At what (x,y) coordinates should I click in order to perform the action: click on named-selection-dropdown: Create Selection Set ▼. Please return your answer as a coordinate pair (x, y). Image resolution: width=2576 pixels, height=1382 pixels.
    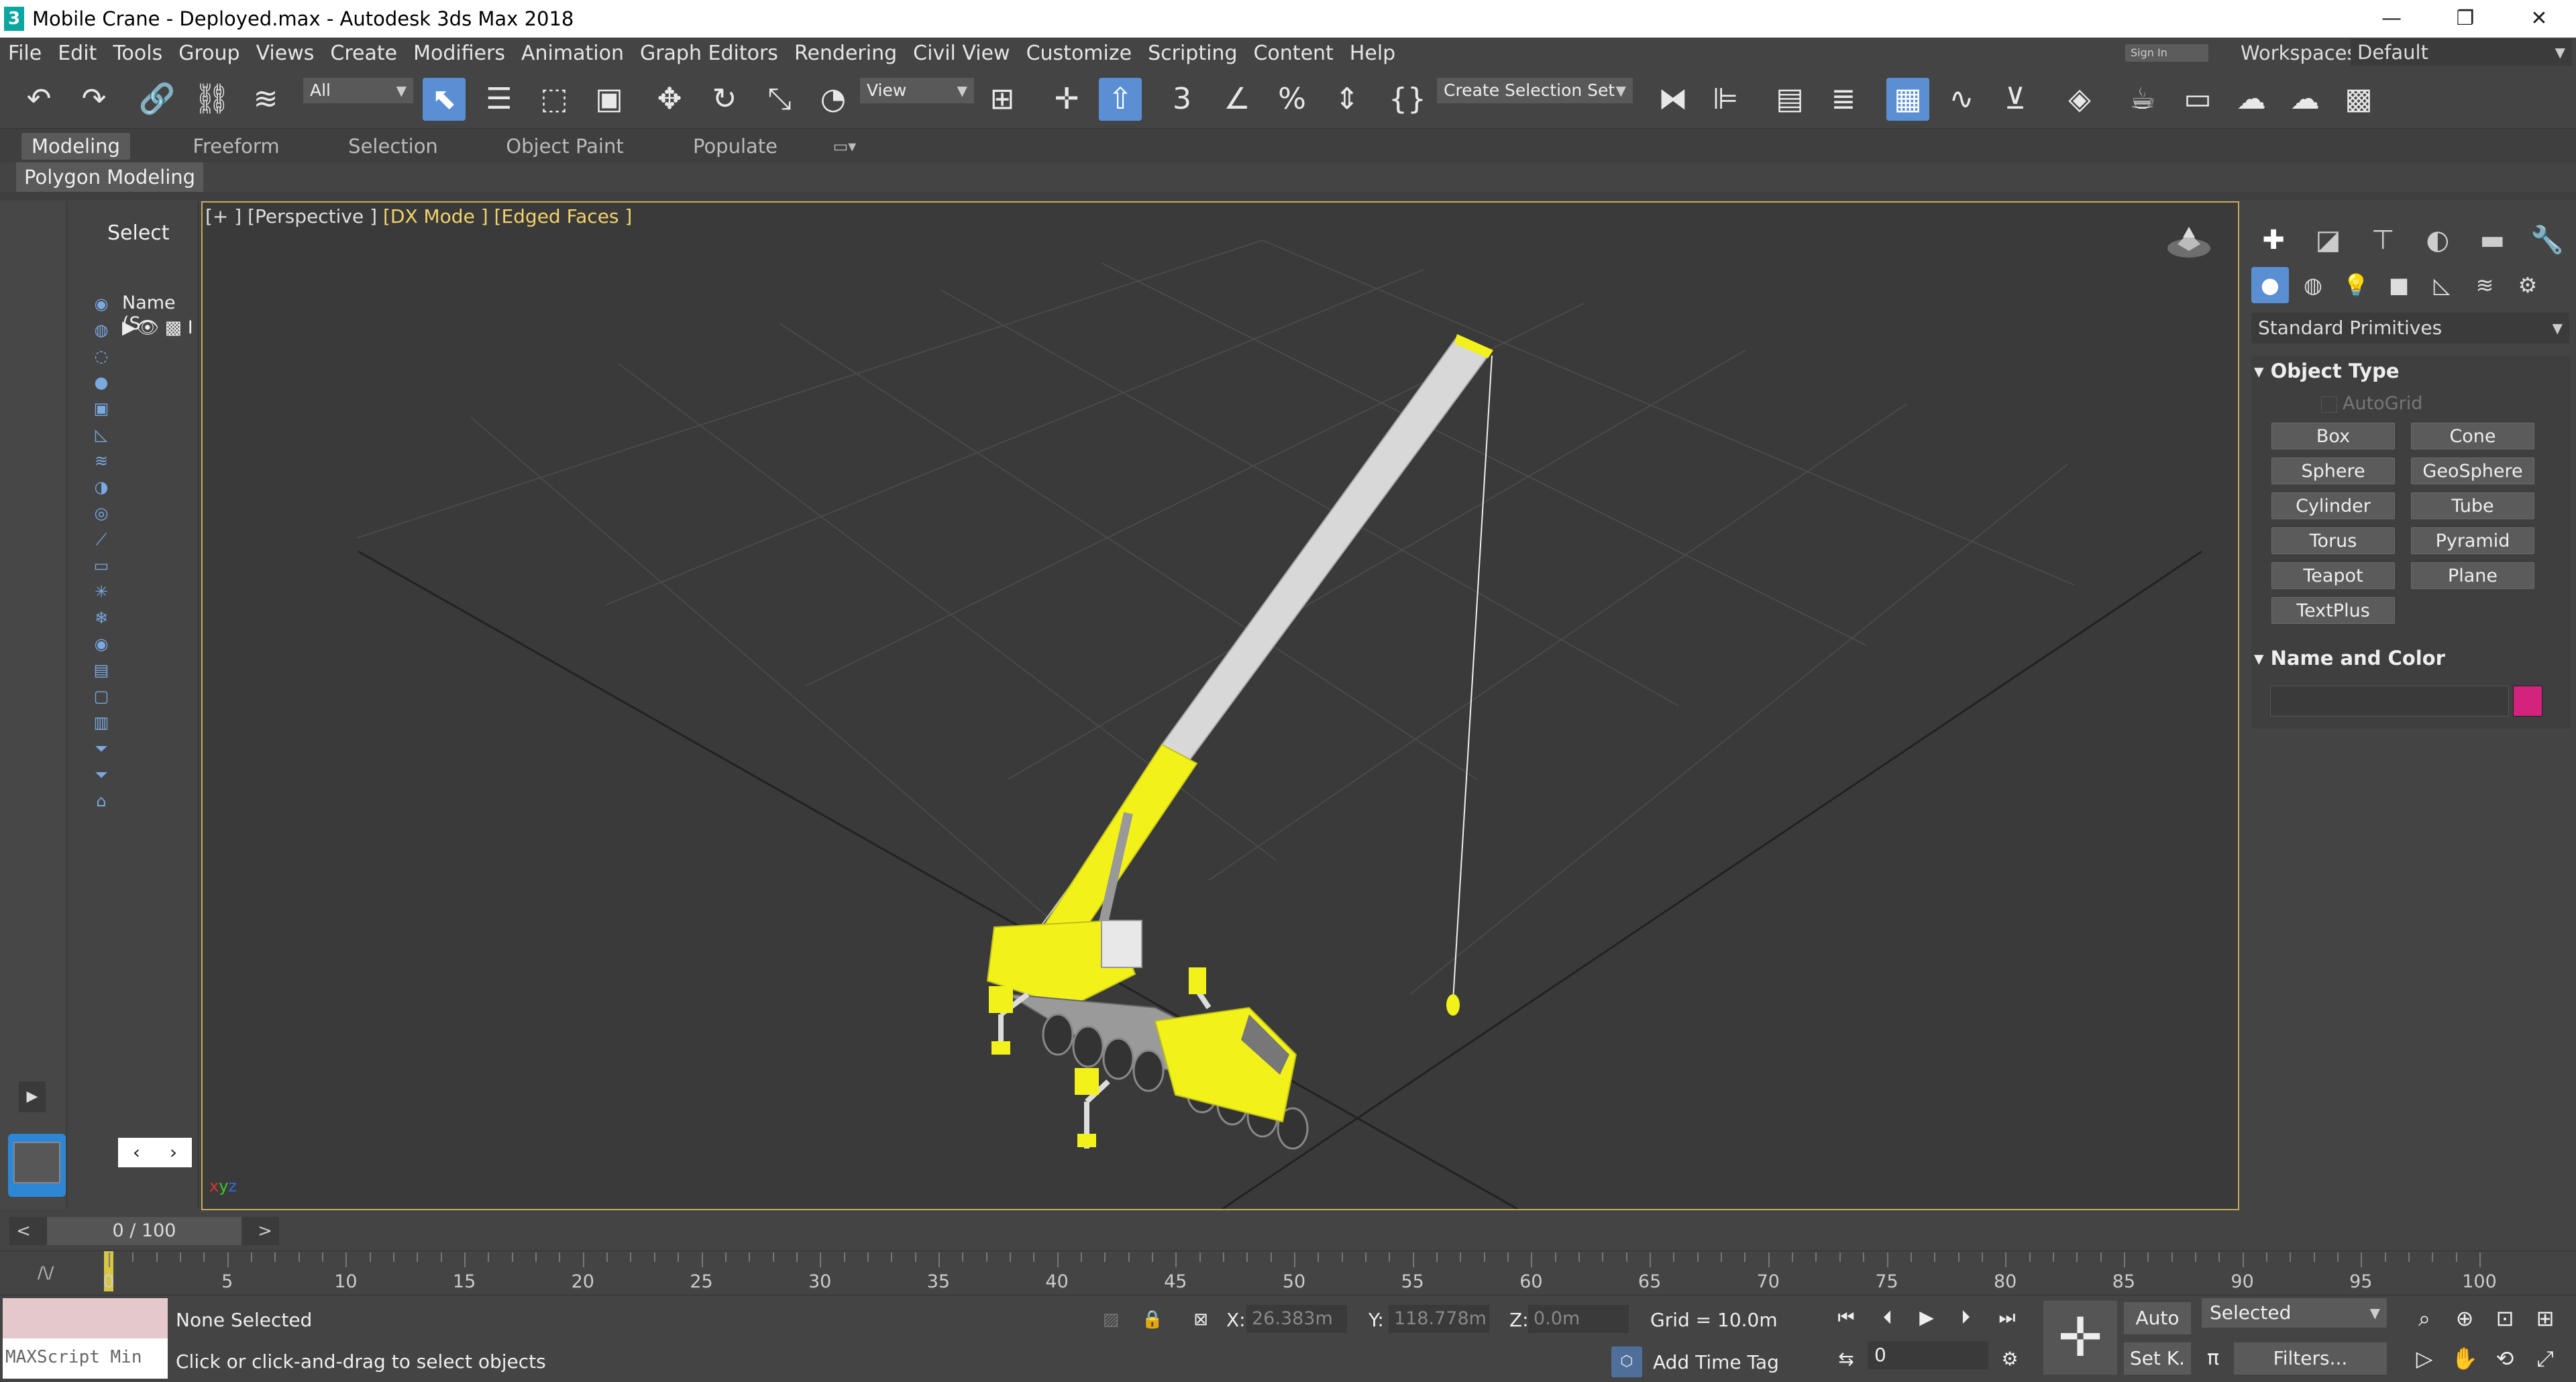
    Looking at the image, I should click on (1535, 90).